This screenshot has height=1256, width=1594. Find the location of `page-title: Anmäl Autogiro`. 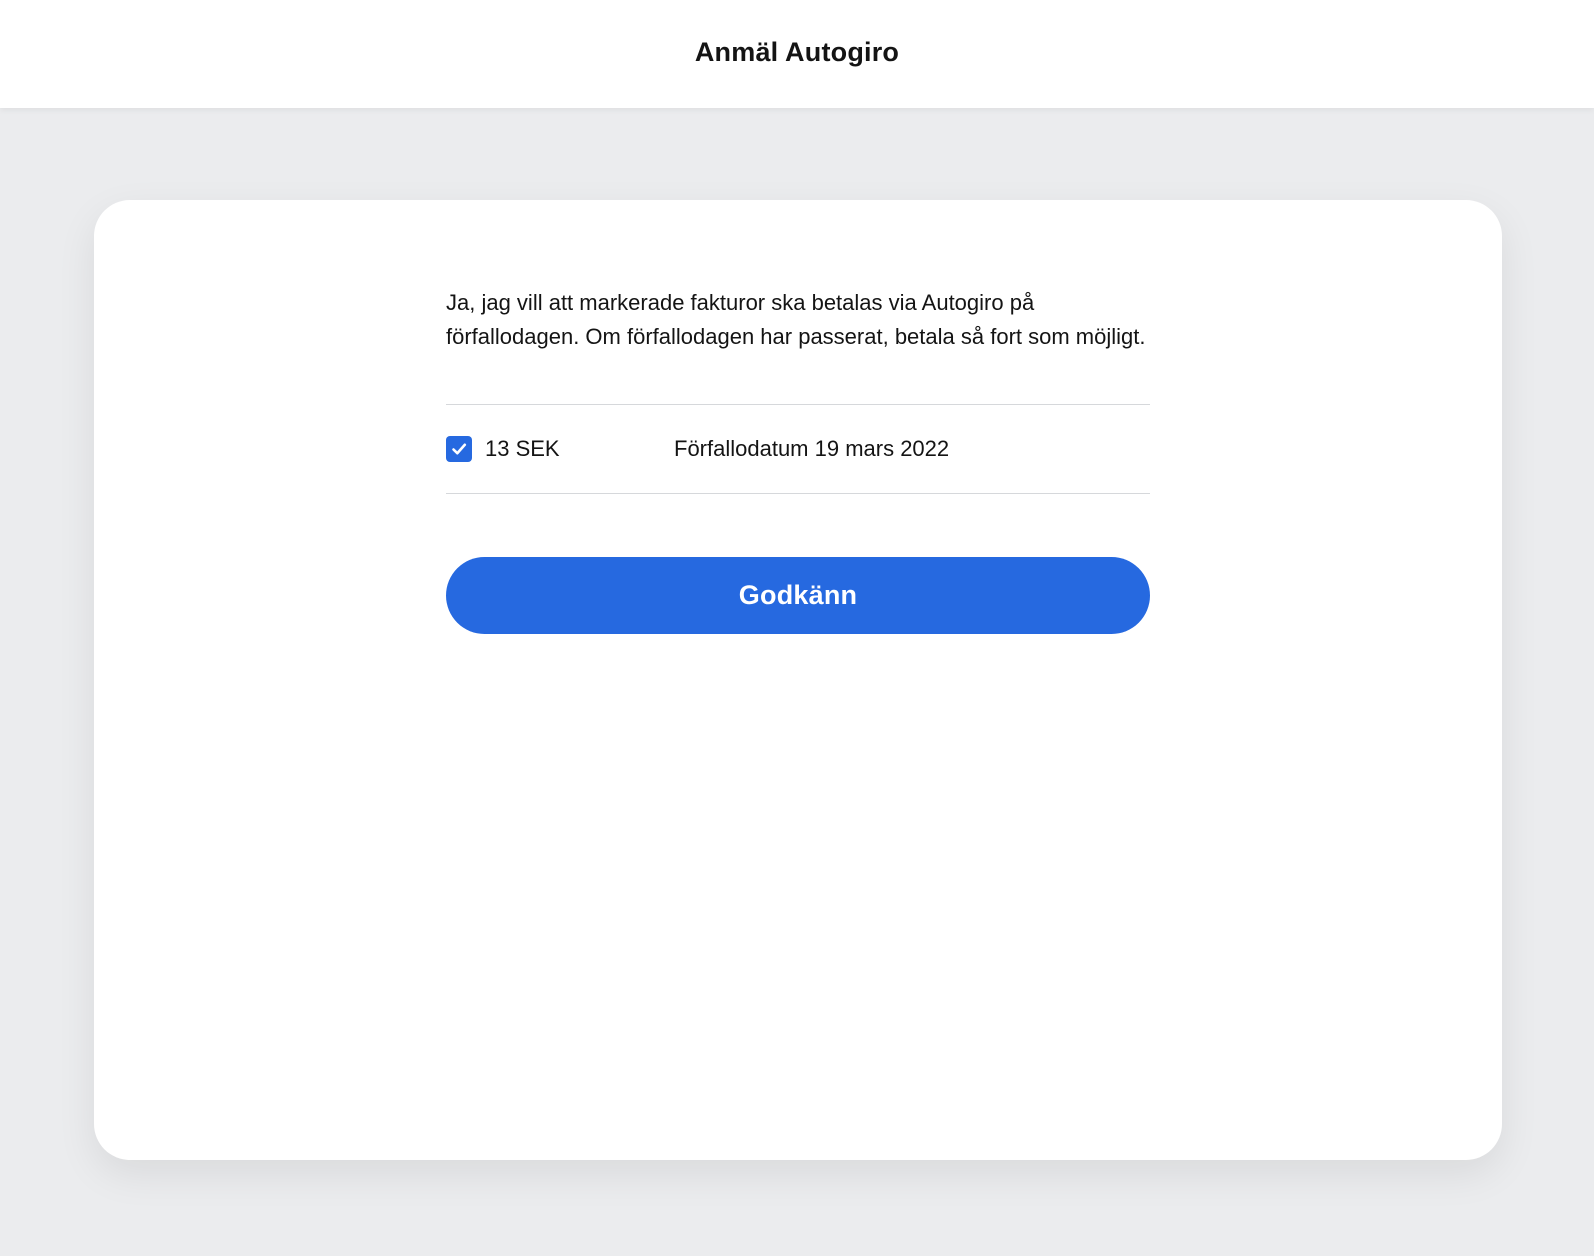

page-title: Anmäl Autogiro is located at coordinates (797, 51).